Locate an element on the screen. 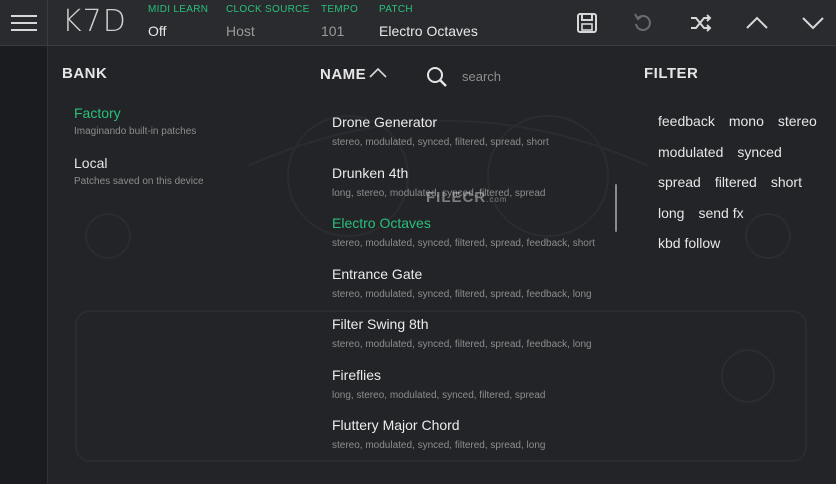 The height and width of the screenshot is (484, 836). filter-tag-mono: mono is located at coordinates (746, 121).